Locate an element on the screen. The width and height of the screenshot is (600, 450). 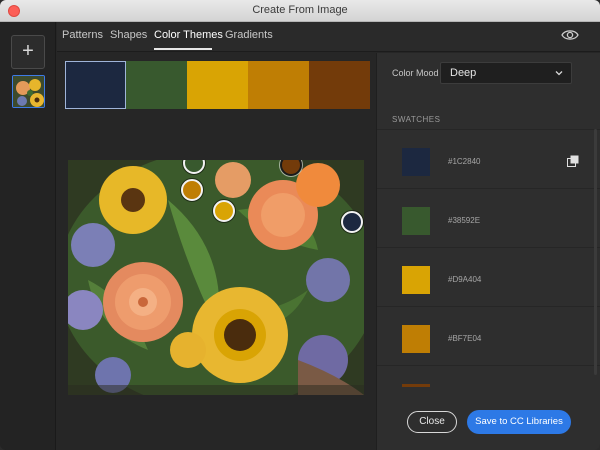
chevron-down-icon is located at coordinates (559, 73).